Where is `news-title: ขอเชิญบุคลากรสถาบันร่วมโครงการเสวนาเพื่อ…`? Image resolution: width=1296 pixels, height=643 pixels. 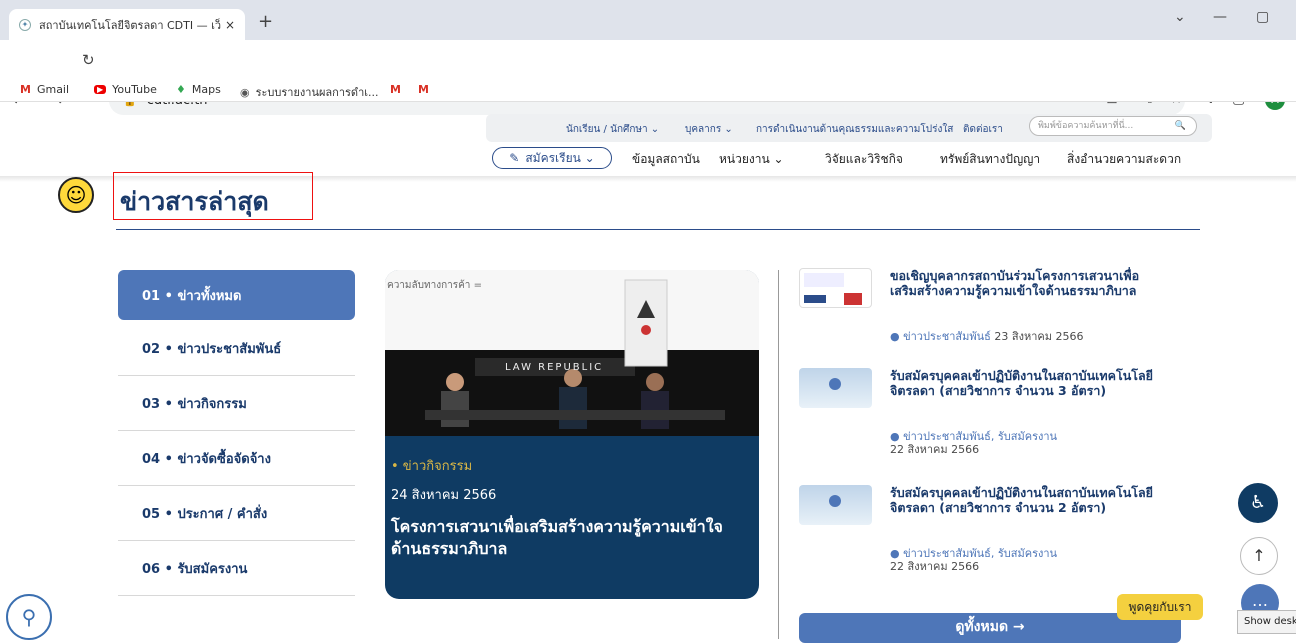 news-title: ขอเชิญบุคลากรสถาบันร่วมโครงการเสวนาเพื่อ… is located at coordinates (1025, 283).